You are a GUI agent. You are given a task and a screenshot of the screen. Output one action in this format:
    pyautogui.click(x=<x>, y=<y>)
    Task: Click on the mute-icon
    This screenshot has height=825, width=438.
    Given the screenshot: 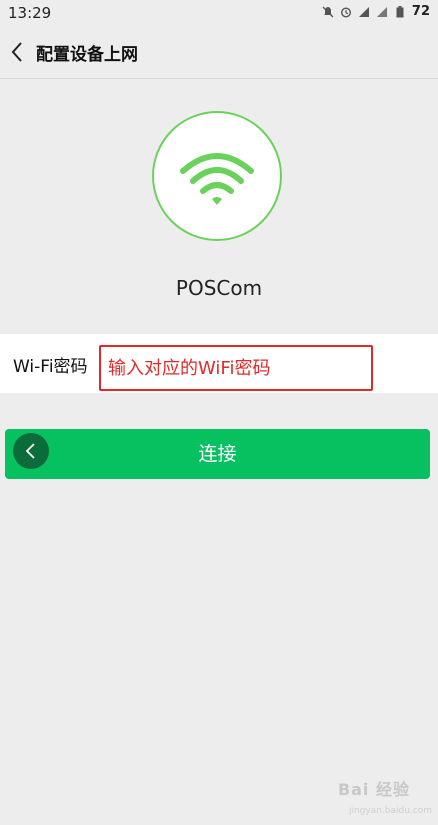 What is the action you would take?
    pyautogui.click(x=328, y=11)
    